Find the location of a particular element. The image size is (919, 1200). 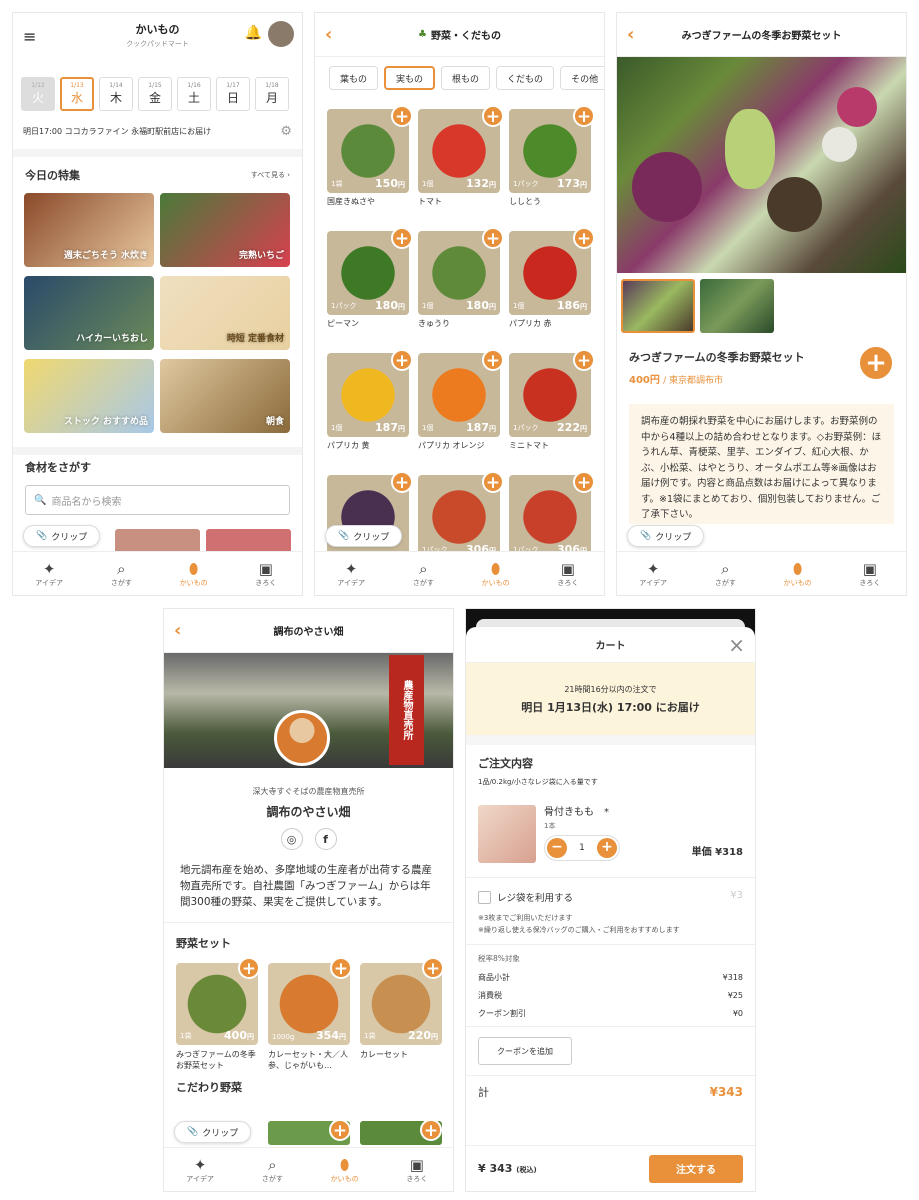

avatar is located at coordinates (281, 34).